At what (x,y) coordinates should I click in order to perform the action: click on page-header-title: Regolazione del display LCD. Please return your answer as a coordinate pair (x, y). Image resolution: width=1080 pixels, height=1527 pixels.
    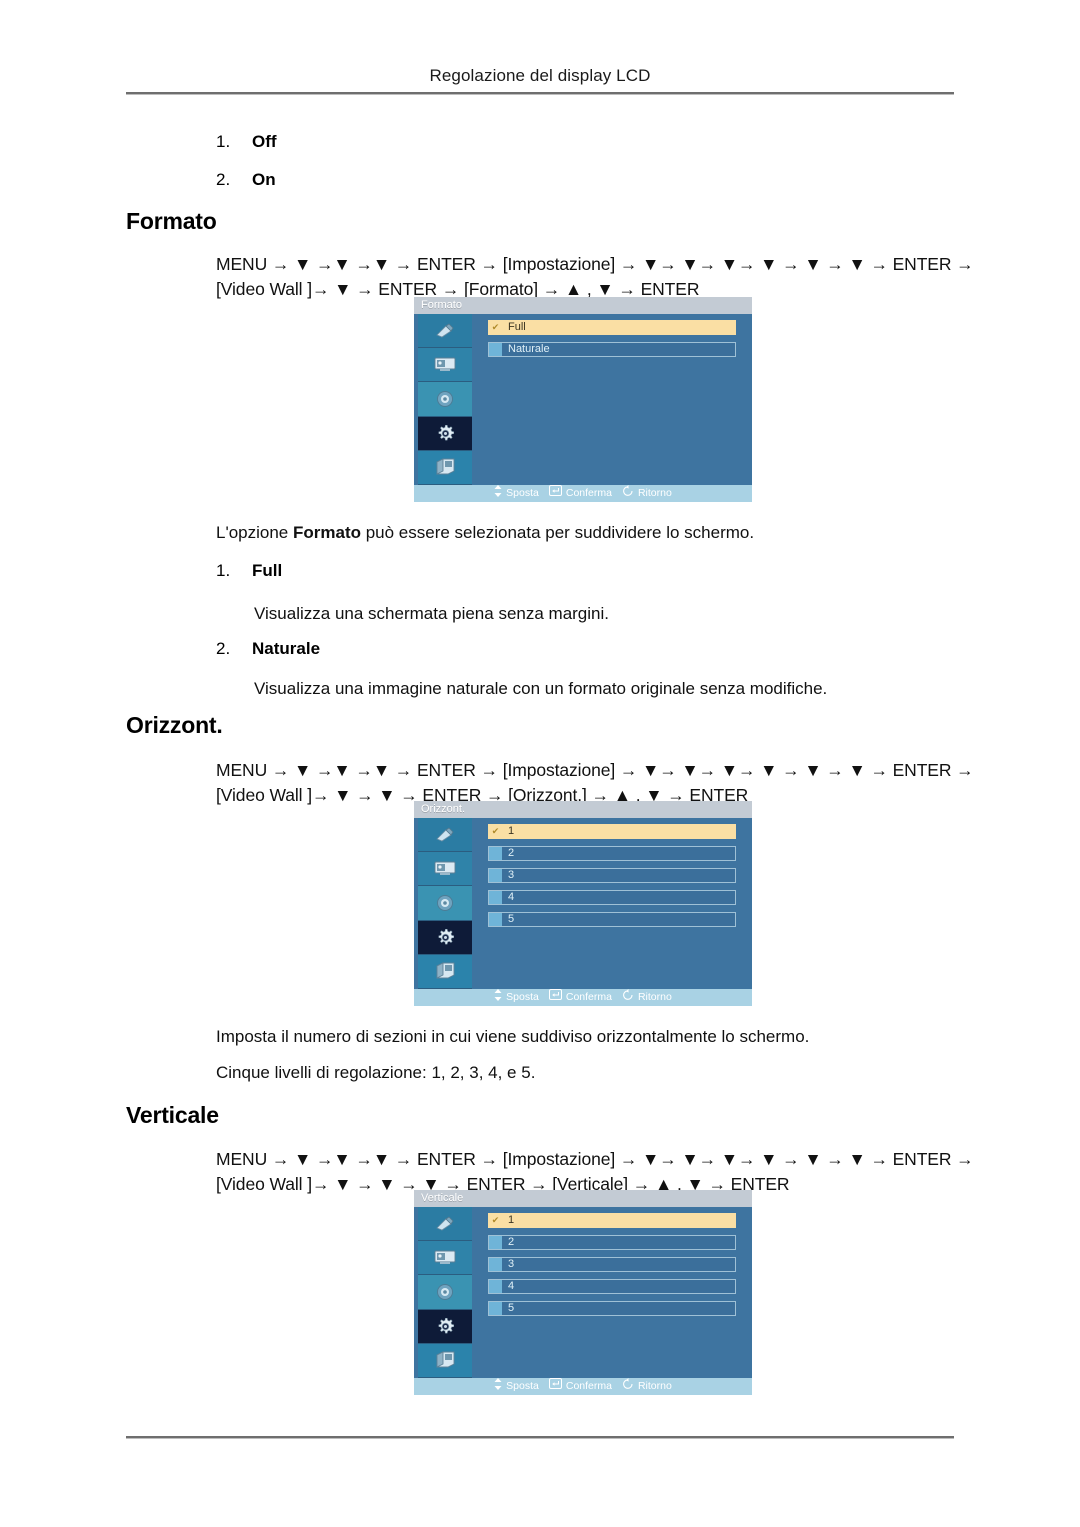
    Looking at the image, I should click on (540, 75).